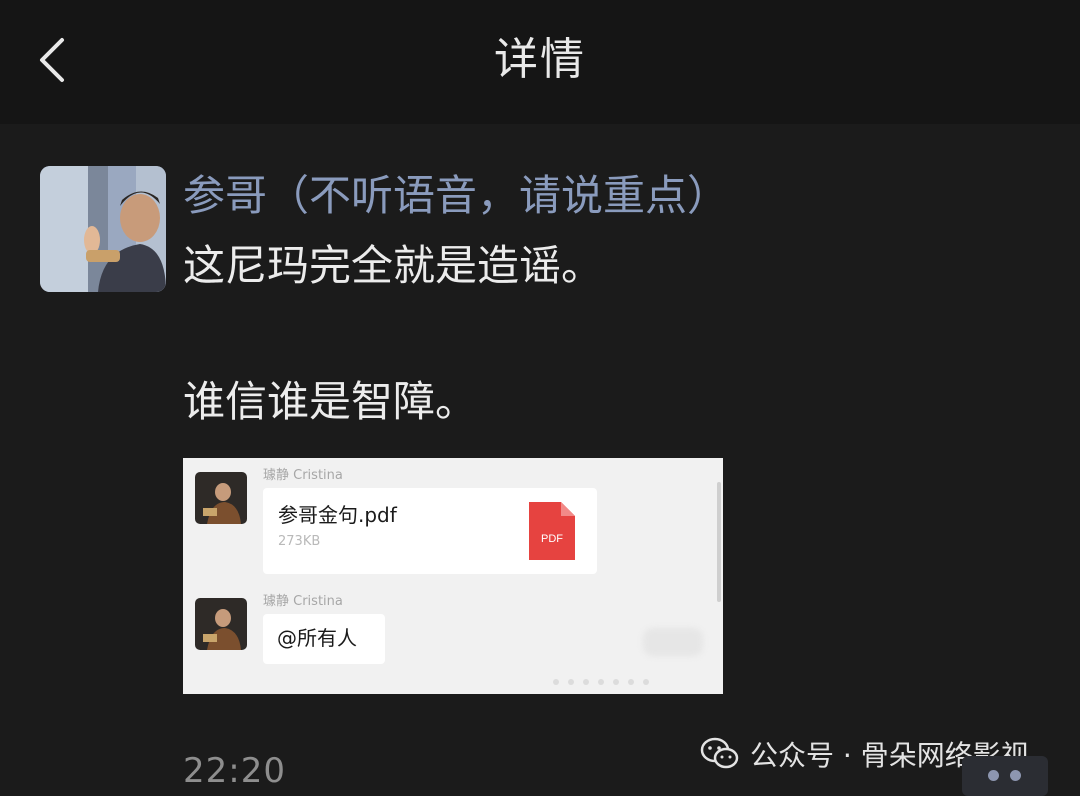 This screenshot has width=1080, height=796. What do you see at coordinates (1005, 776) in the screenshot?
I see `more-button` at bounding box center [1005, 776].